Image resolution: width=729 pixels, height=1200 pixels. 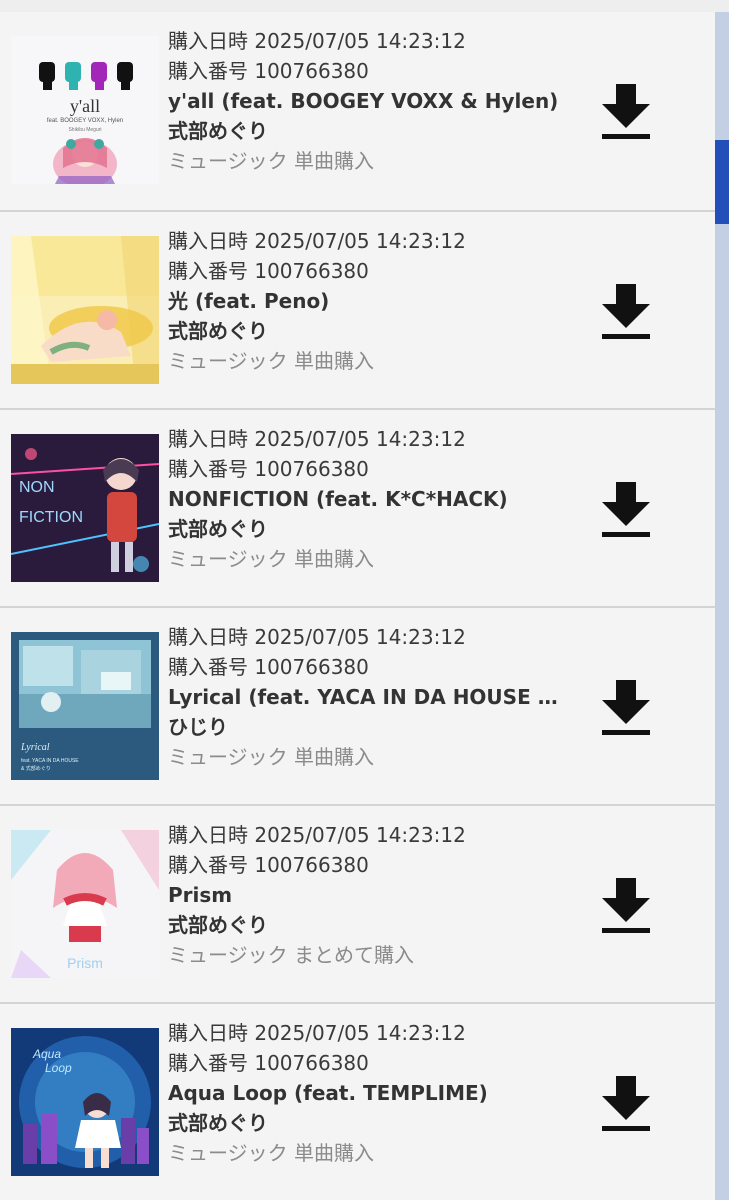 I want to click on cover-line3: & 式部めぐり, so click(x=36, y=768).